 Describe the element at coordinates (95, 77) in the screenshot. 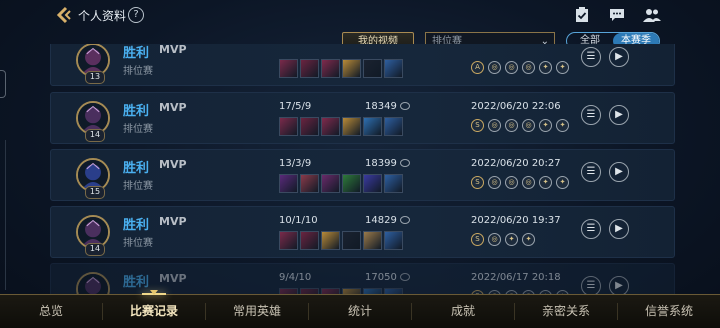

I see `hero-level-badge: 13` at that location.